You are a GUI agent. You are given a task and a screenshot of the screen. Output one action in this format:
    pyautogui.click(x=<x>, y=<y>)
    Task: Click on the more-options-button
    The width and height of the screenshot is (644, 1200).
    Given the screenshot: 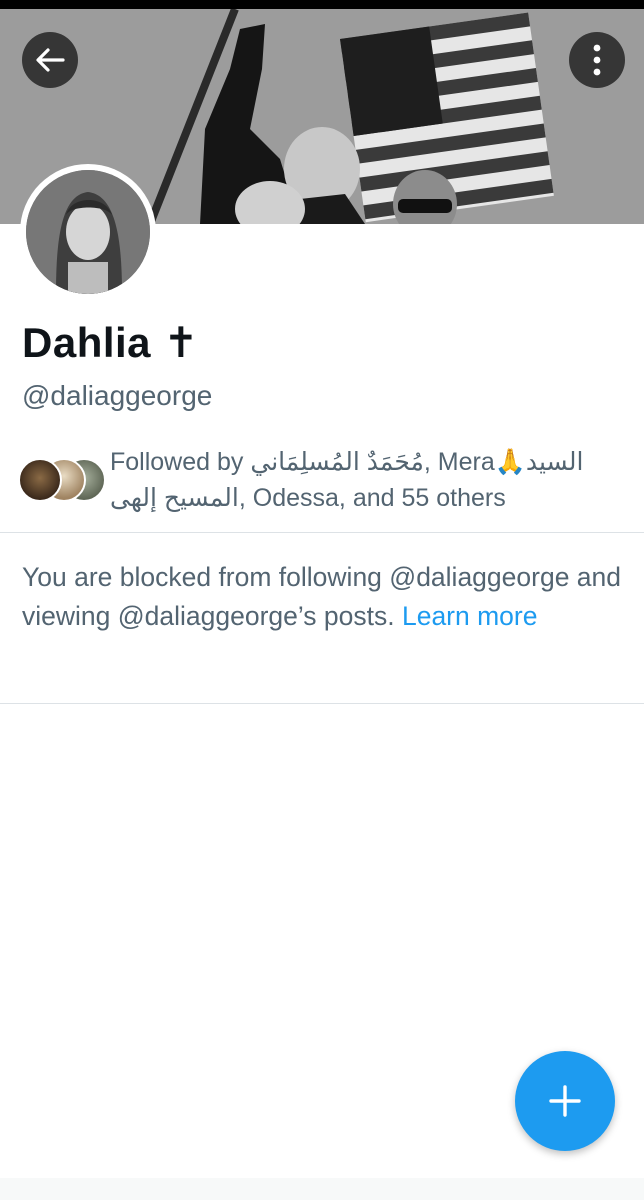 What is the action you would take?
    pyautogui.click(x=597, y=60)
    